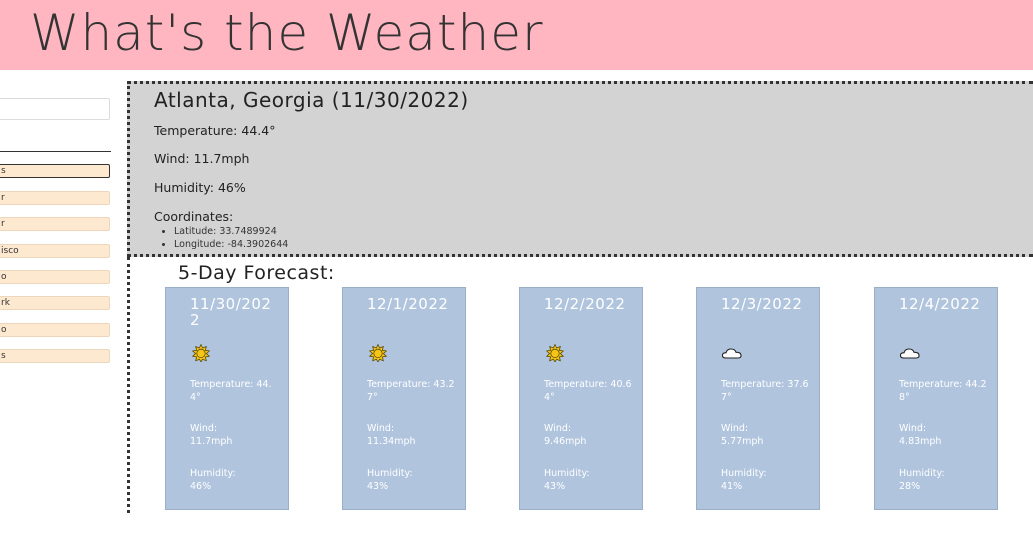  I want to click on page-title: What's the Weather, so click(287, 33).